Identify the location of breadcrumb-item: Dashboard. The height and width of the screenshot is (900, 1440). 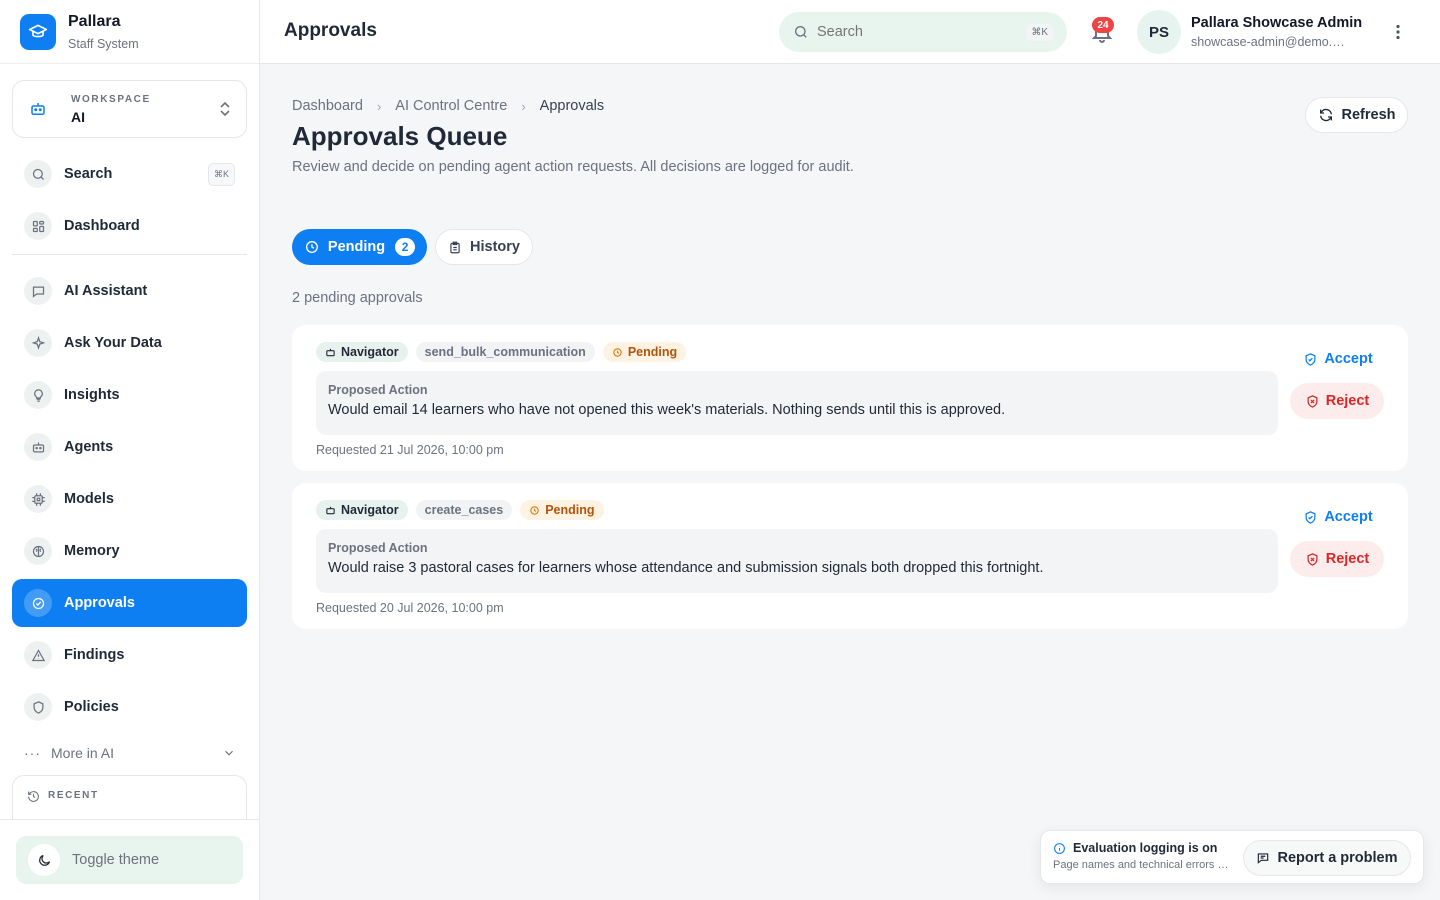
(327, 106).